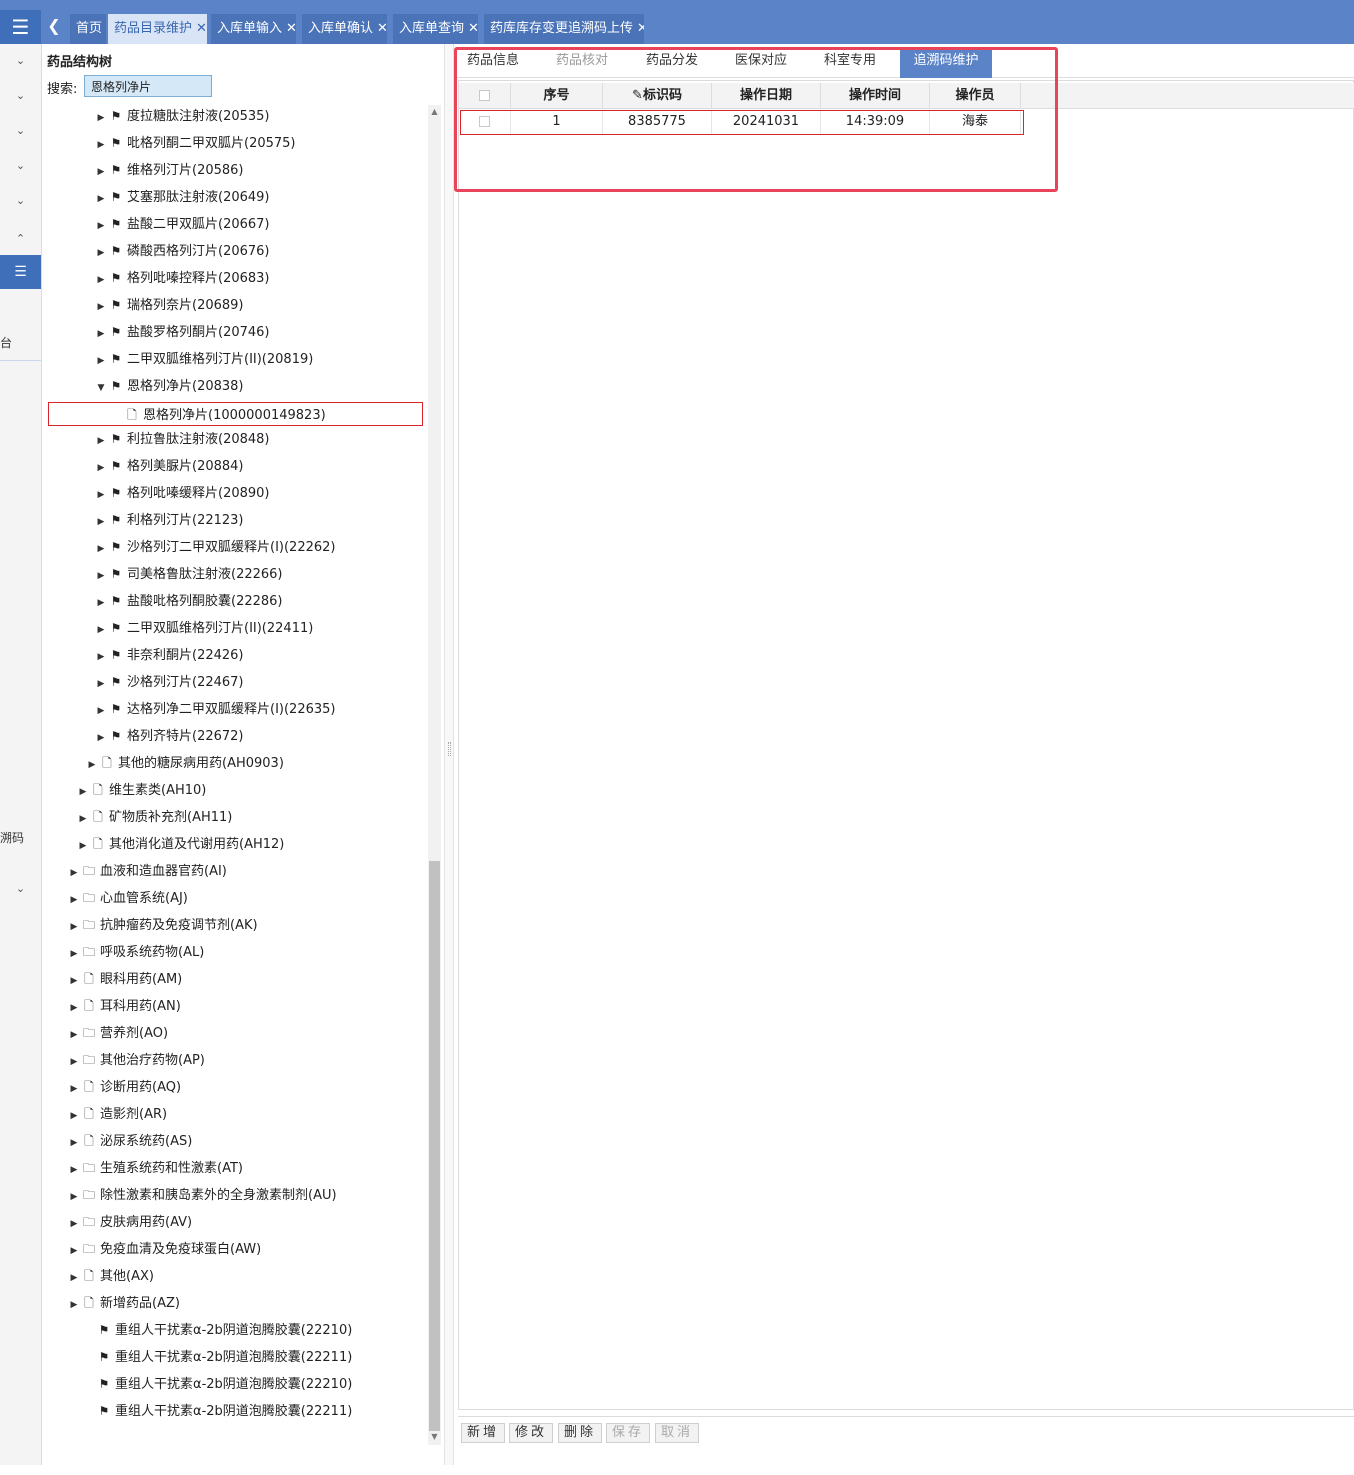 Image resolution: width=1354 pixels, height=1475 pixels. Describe the element at coordinates (12, 837) in the screenshot. I see `nav-fragment-label: 溯码` at that location.